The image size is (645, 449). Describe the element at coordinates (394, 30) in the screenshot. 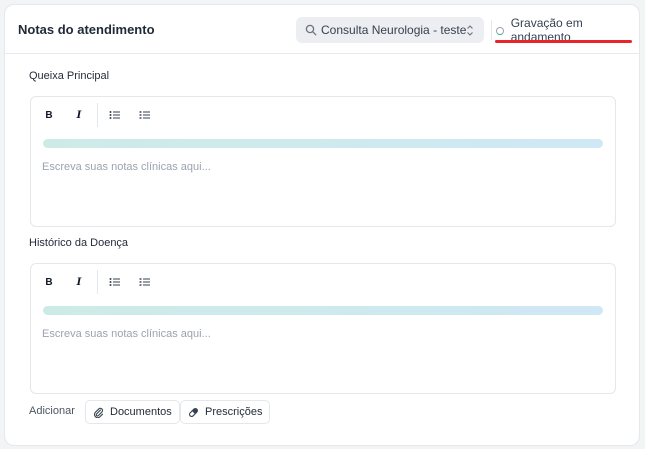

I see `session-select-value: Consulta Neurologia - teste` at that location.